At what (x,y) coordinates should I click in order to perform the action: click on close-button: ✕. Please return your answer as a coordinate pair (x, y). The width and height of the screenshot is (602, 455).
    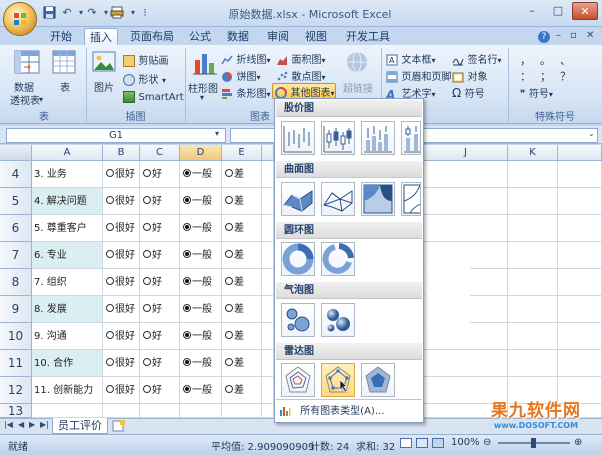
    Looking at the image, I should click on (585, 11).